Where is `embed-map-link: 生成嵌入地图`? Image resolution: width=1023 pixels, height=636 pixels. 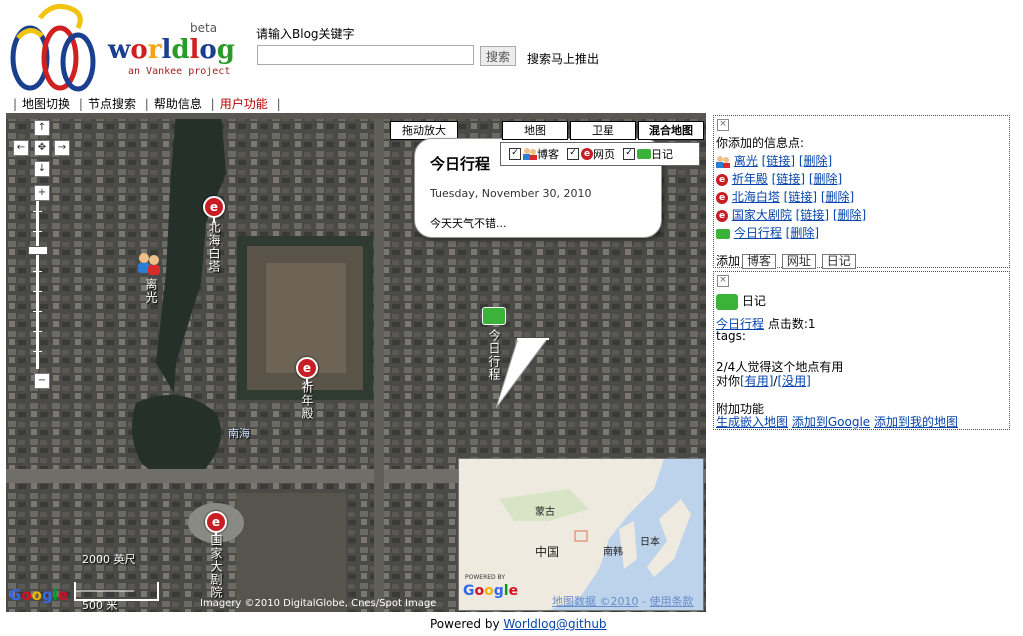 embed-map-link: 生成嵌入地图 is located at coordinates (752, 422).